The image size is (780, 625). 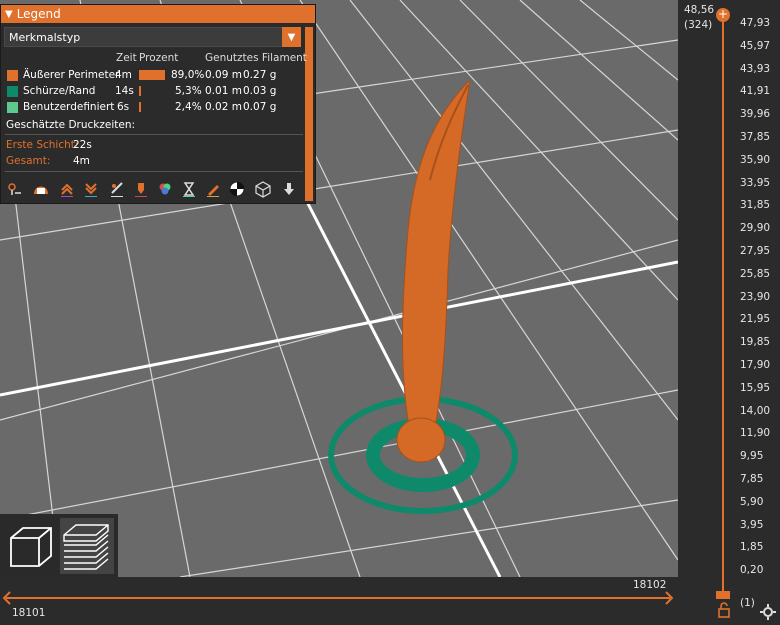 I want to click on shells-icon, so click(x=263, y=189).